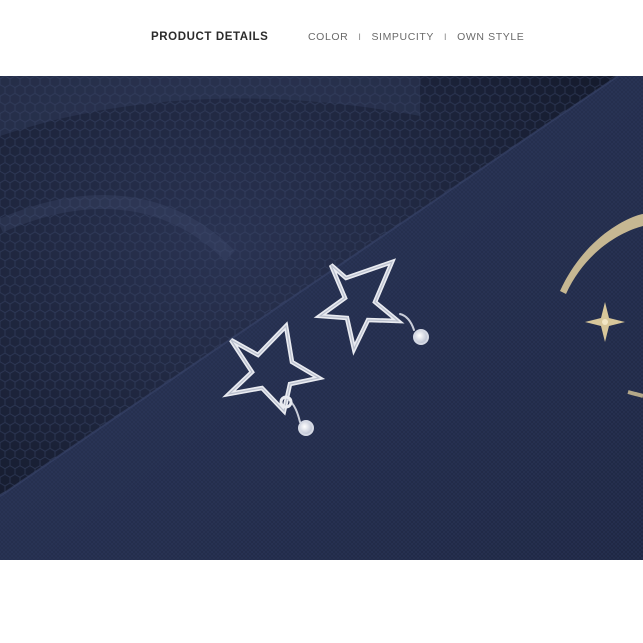 This screenshot has height=643, width=643. I want to click on tag-simplicity: SIMPUCITY, so click(403, 37).